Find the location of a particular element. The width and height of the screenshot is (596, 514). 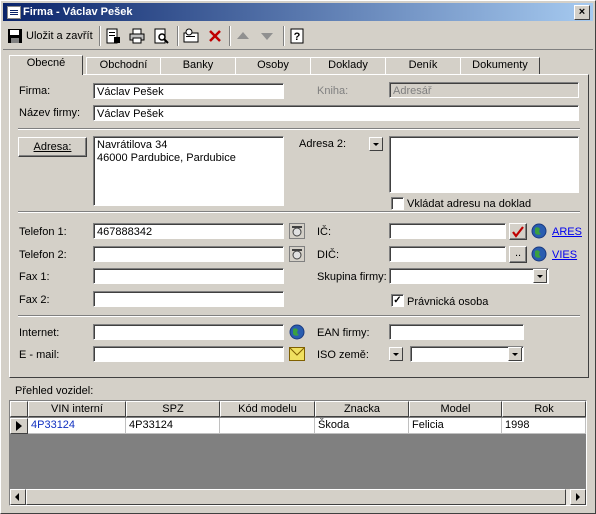

dic-lookup-button: .. is located at coordinates (518, 254).